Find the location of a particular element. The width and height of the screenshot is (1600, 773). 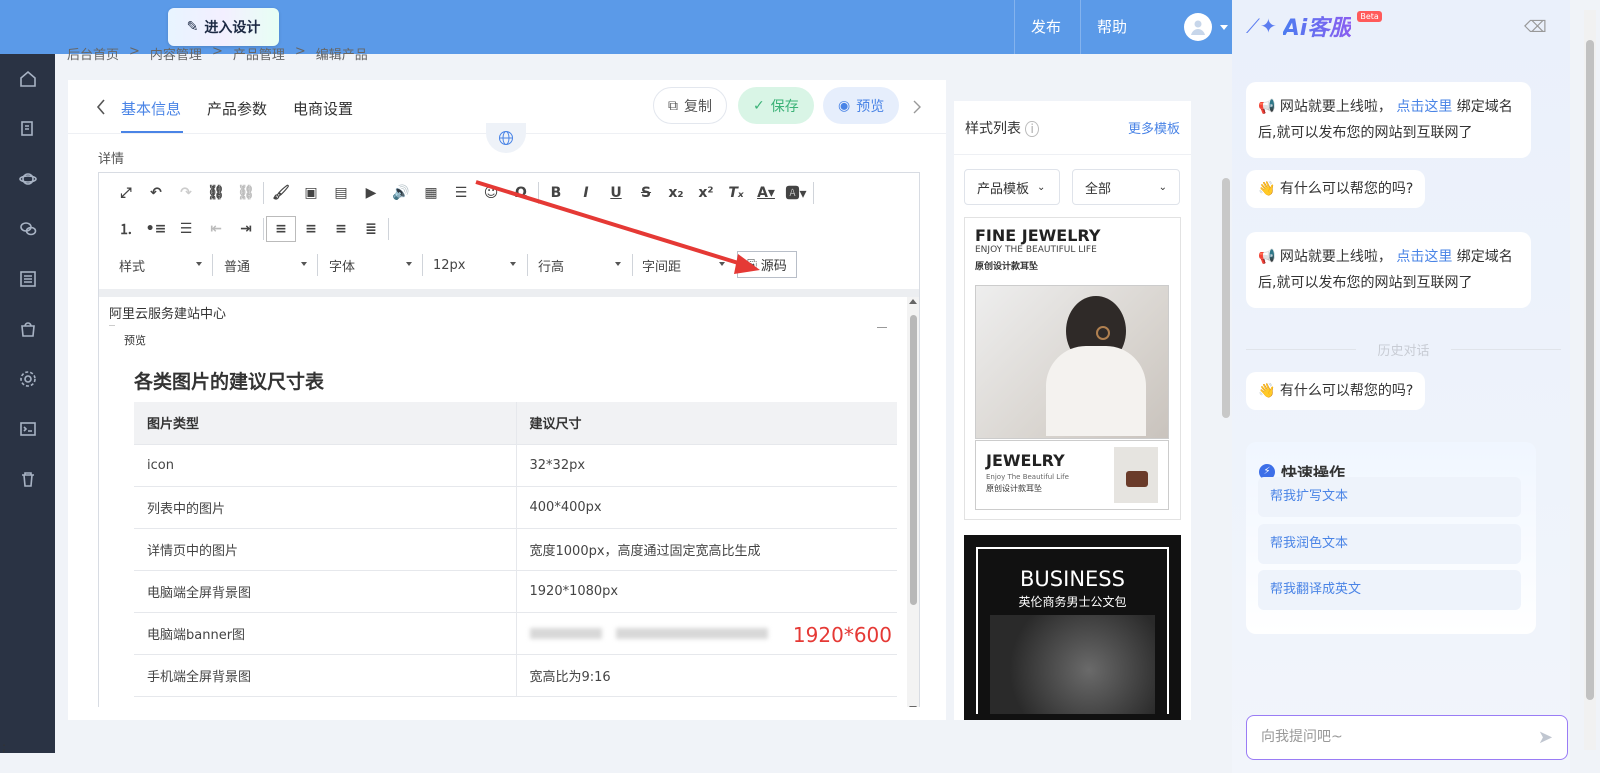

style-select-label: 样式 is located at coordinates (132, 267).